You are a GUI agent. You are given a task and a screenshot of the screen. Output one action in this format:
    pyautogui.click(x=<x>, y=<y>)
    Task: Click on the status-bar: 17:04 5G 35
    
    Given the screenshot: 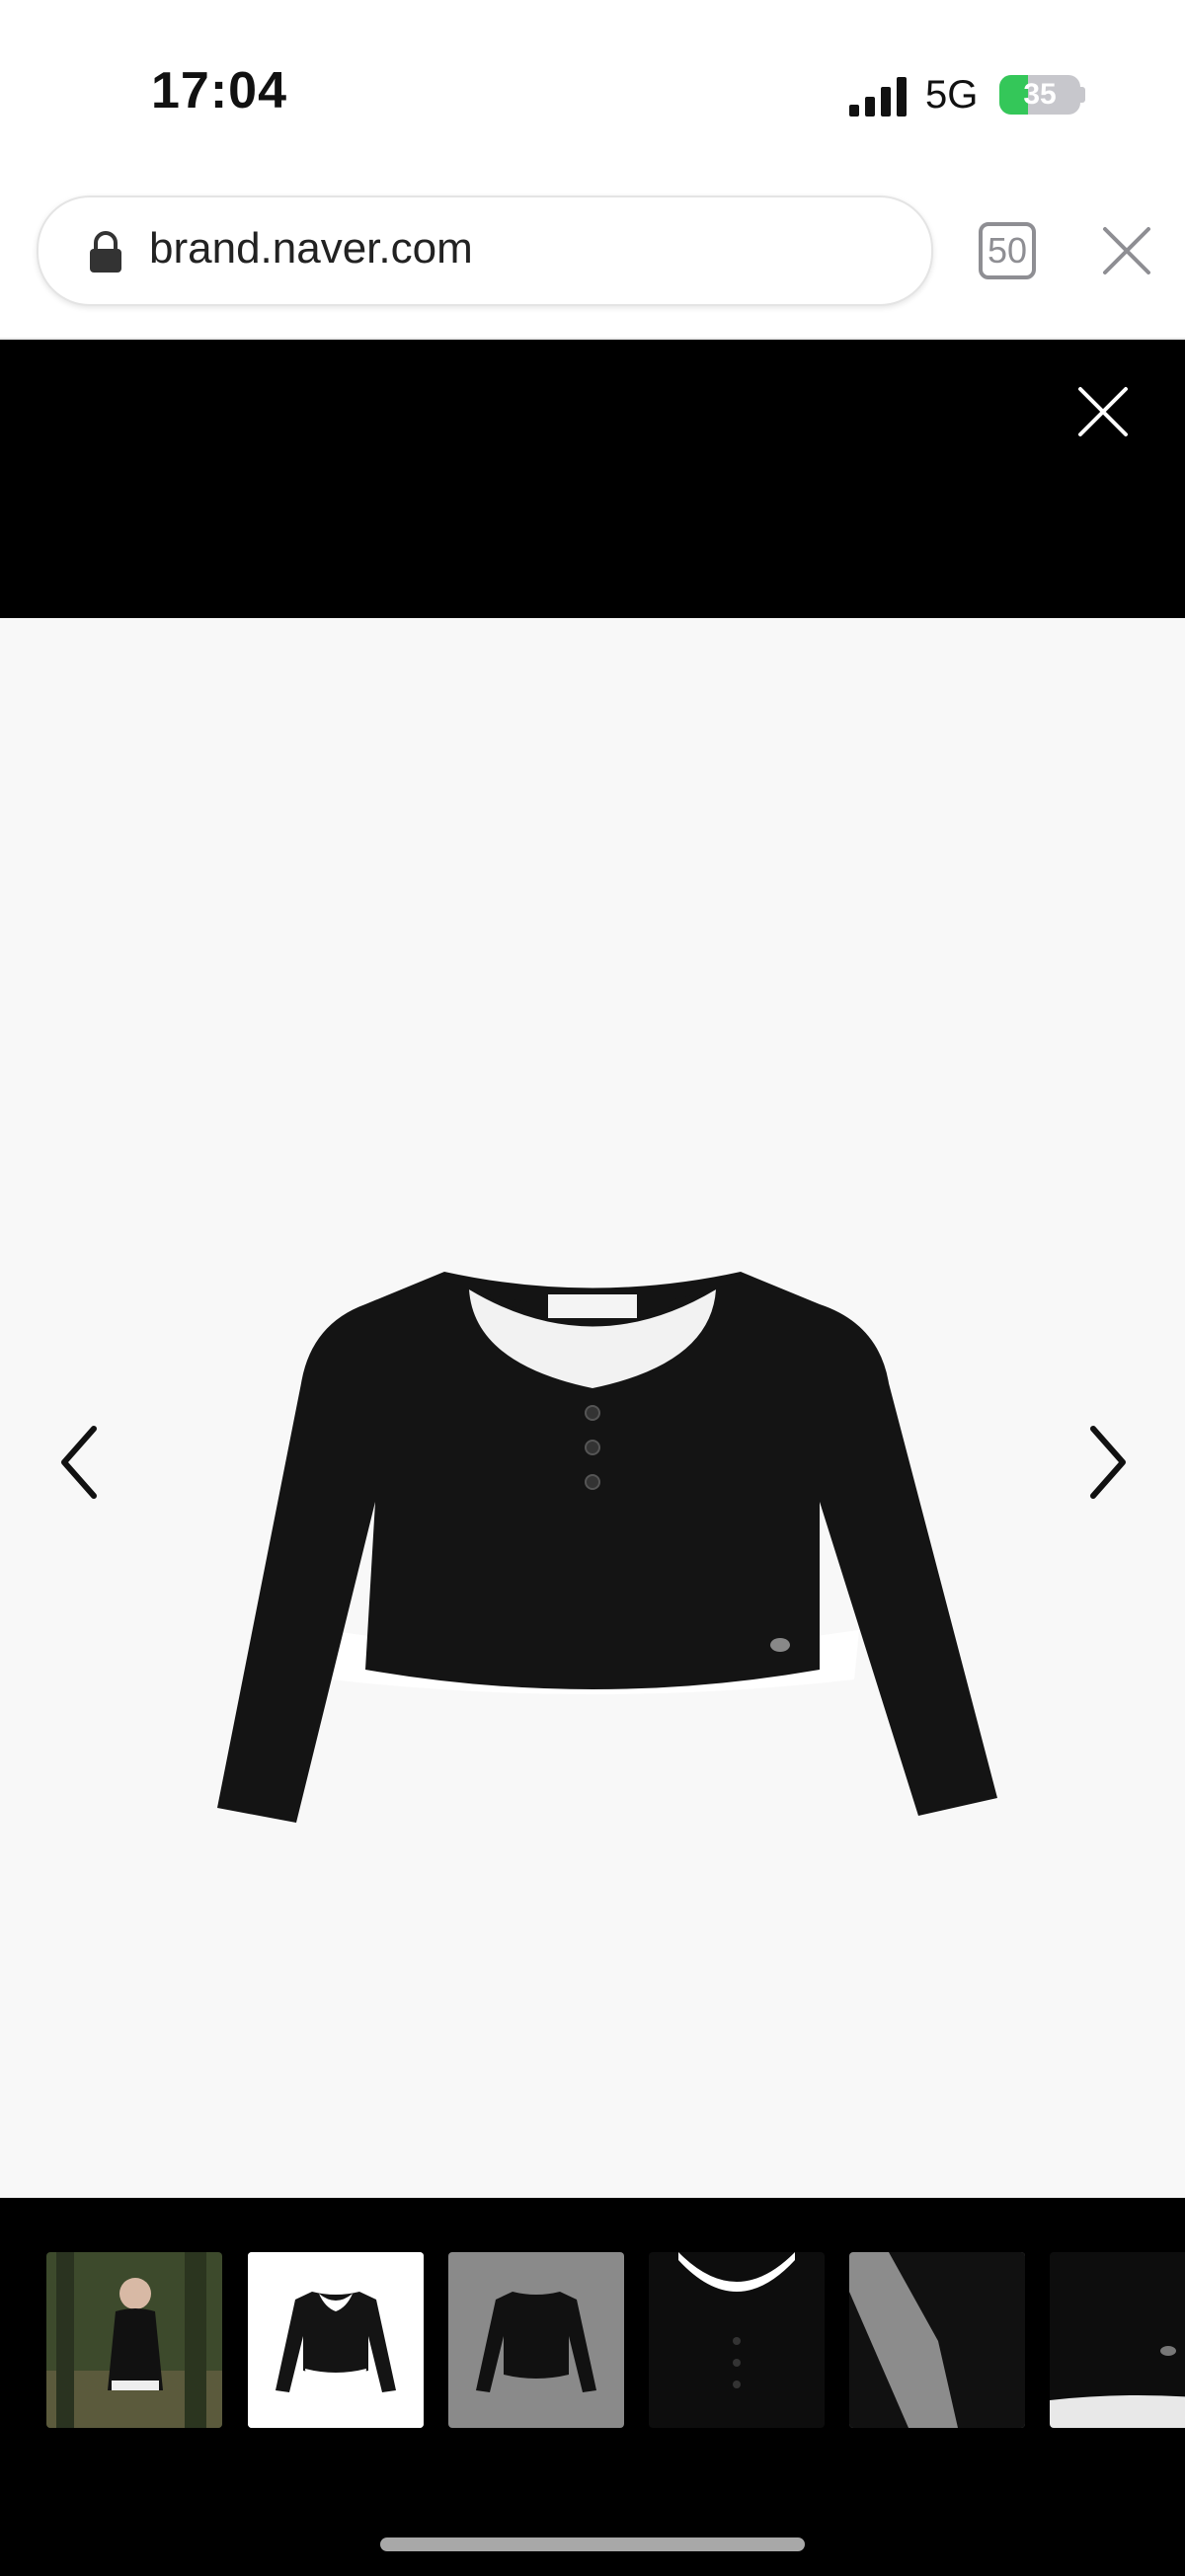 What is the action you would take?
    pyautogui.click(x=592, y=94)
    